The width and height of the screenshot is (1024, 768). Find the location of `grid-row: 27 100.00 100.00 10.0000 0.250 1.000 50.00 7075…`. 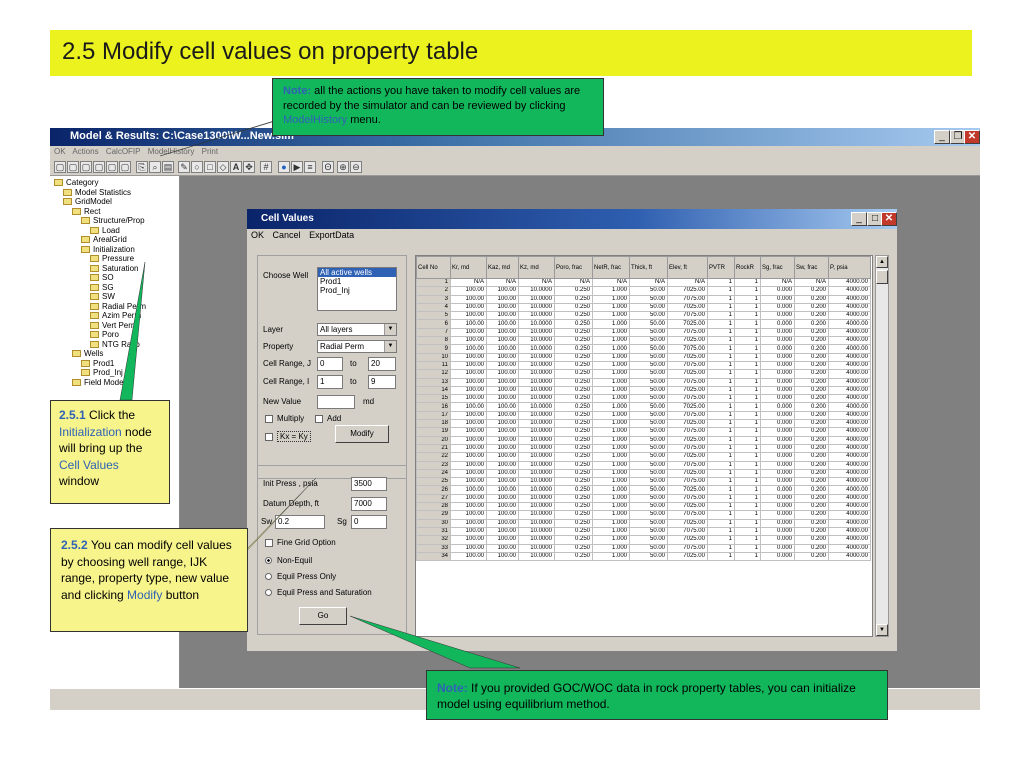

grid-row: 27 100.00 100.00 10.0000 0.250 1.000 50.00 7075… is located at coordinates (643, 498).